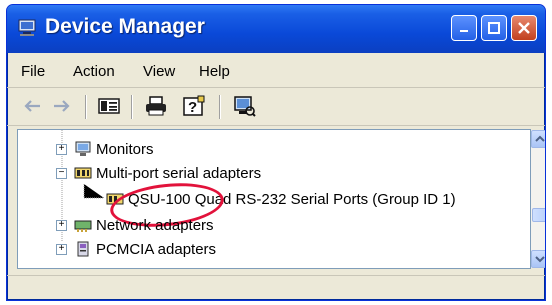  What do you see at coordinates (61, 173) in the screenshot?
I see `expander-multiport: −` at bounding box center [61, 173].